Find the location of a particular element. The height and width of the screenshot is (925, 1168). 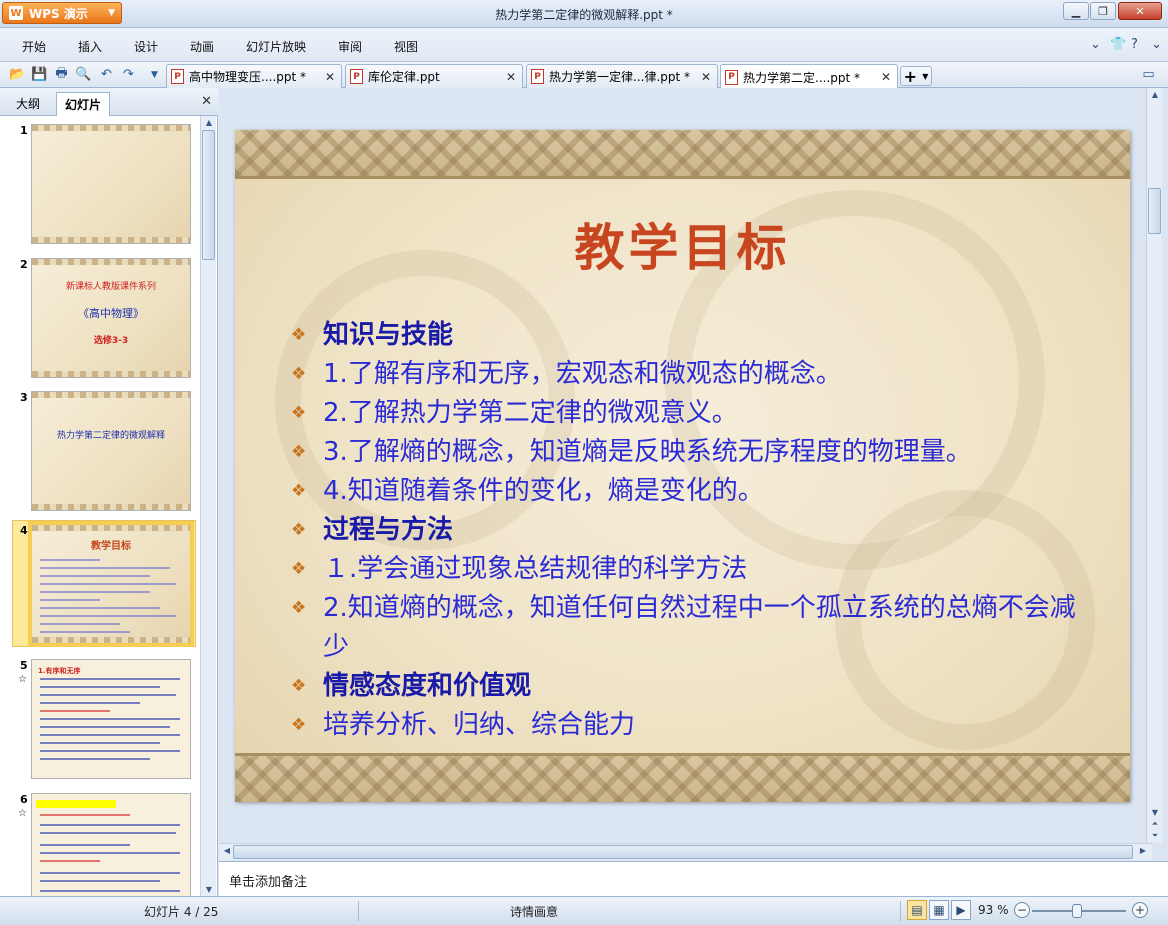

menu-slideshow: 幻灯片放映 is located at coordinates (276, 46).